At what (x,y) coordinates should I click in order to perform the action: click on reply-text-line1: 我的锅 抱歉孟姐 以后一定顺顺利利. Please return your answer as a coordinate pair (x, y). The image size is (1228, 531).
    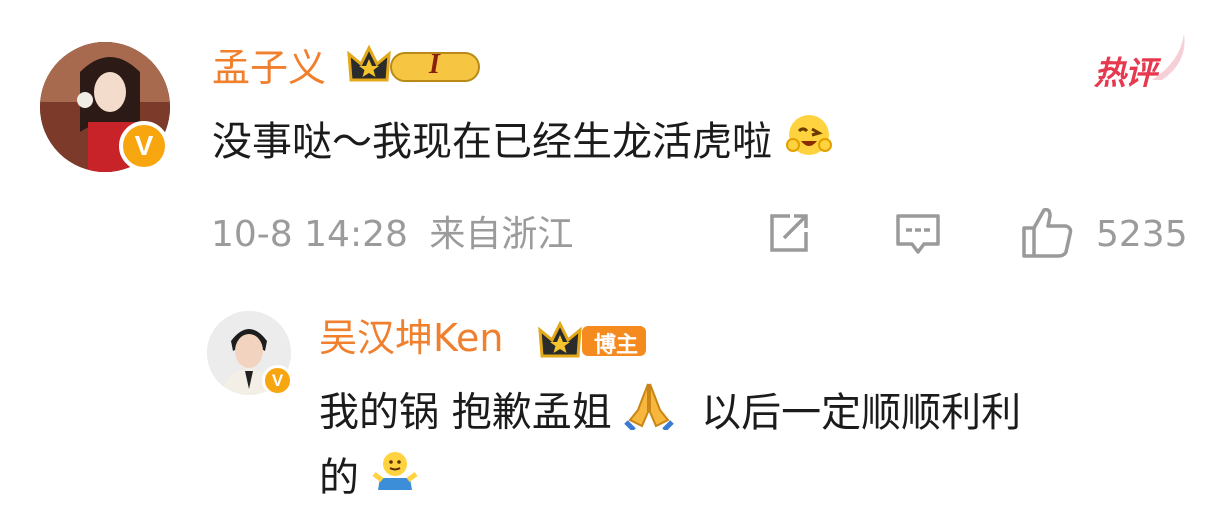
    Looking at the image, I should click on (670, 414).